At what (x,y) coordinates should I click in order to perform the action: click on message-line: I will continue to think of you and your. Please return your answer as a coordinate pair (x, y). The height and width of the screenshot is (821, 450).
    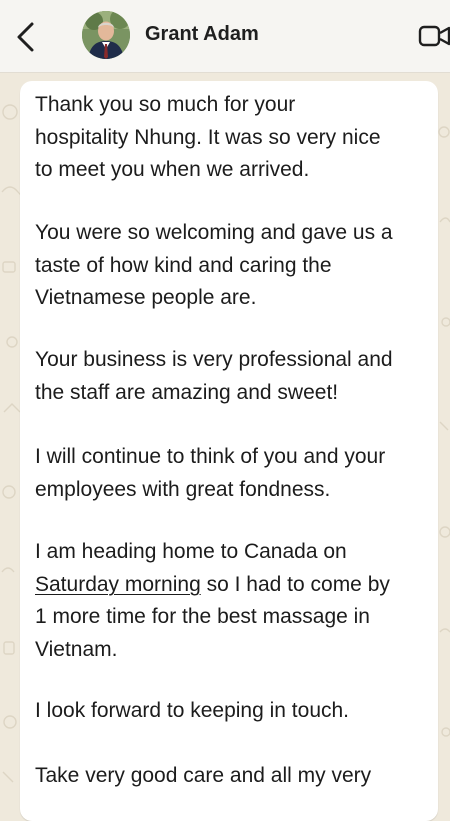
    Looking at the image, I should click on (210, 456).